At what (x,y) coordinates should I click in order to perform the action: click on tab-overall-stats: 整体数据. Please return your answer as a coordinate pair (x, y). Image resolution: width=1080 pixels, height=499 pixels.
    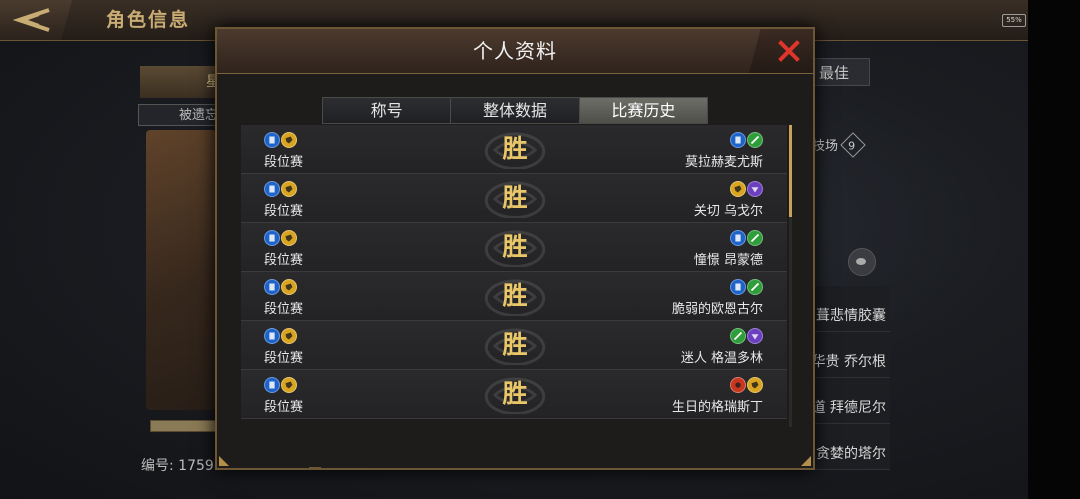
    Looking at the image, I should click on (515, 110).